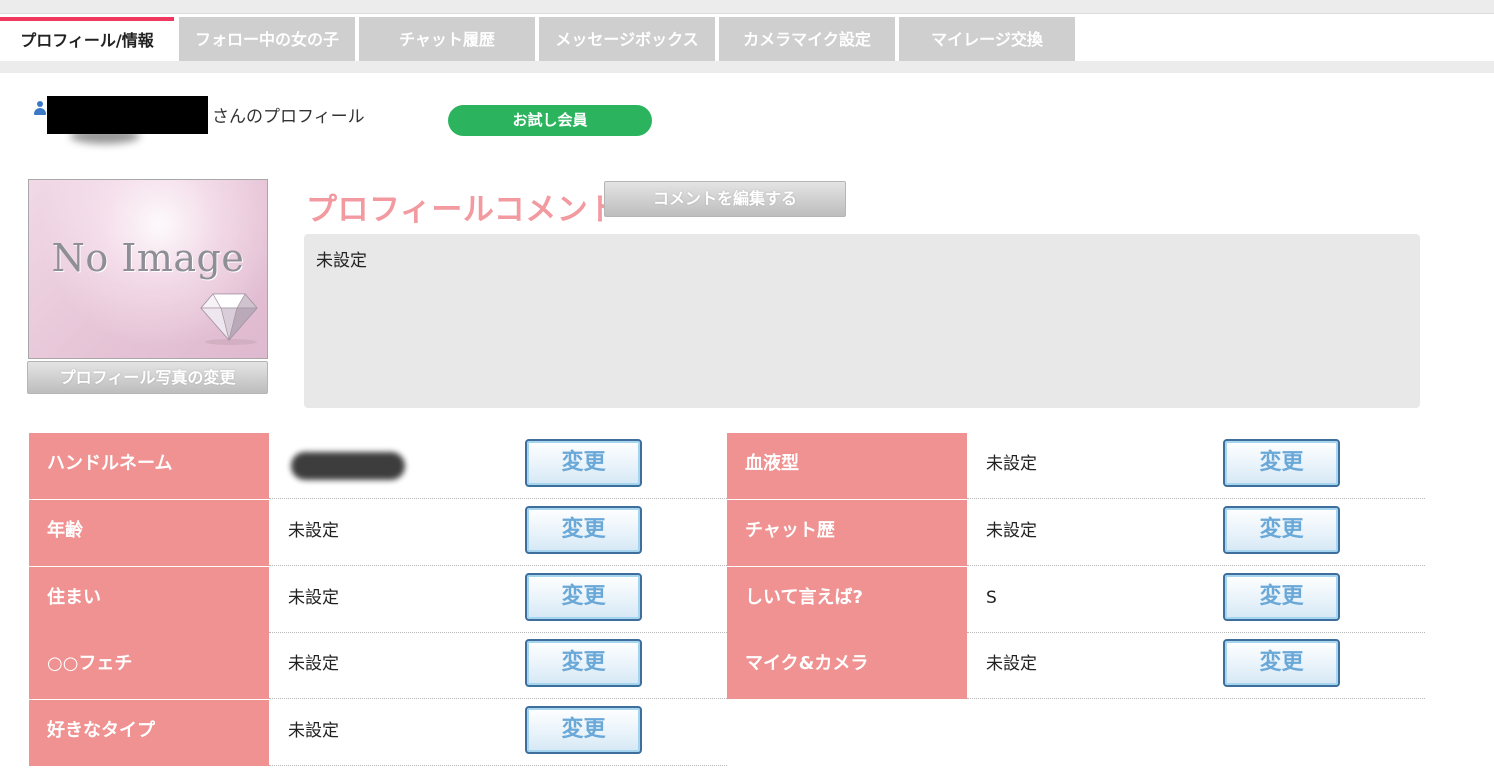 Image resolution: width=1494 pixels, height=777 pixels. Describe the element at coordinates (147, 377) in the screenshot. I see `change-photo-button: プロフィール写真の変更` at that location.